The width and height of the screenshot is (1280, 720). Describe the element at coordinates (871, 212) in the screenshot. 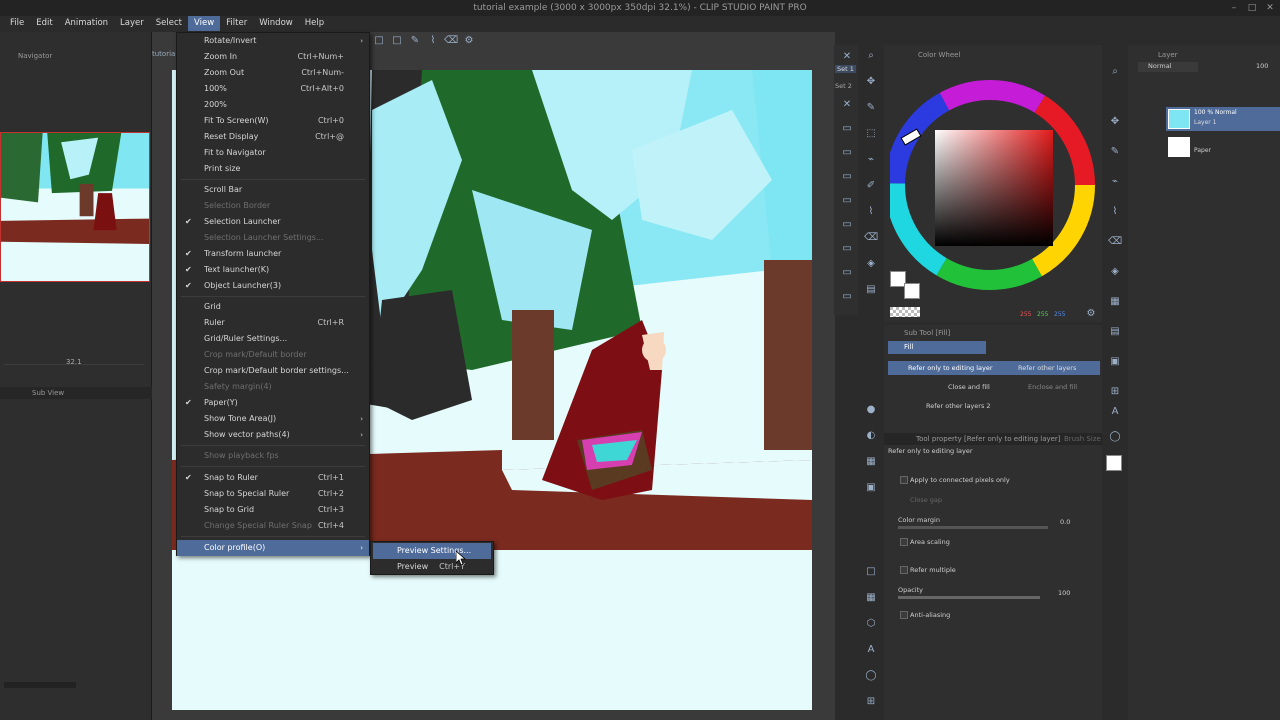

I see `brush-tool-icon: ⌇` at that location.